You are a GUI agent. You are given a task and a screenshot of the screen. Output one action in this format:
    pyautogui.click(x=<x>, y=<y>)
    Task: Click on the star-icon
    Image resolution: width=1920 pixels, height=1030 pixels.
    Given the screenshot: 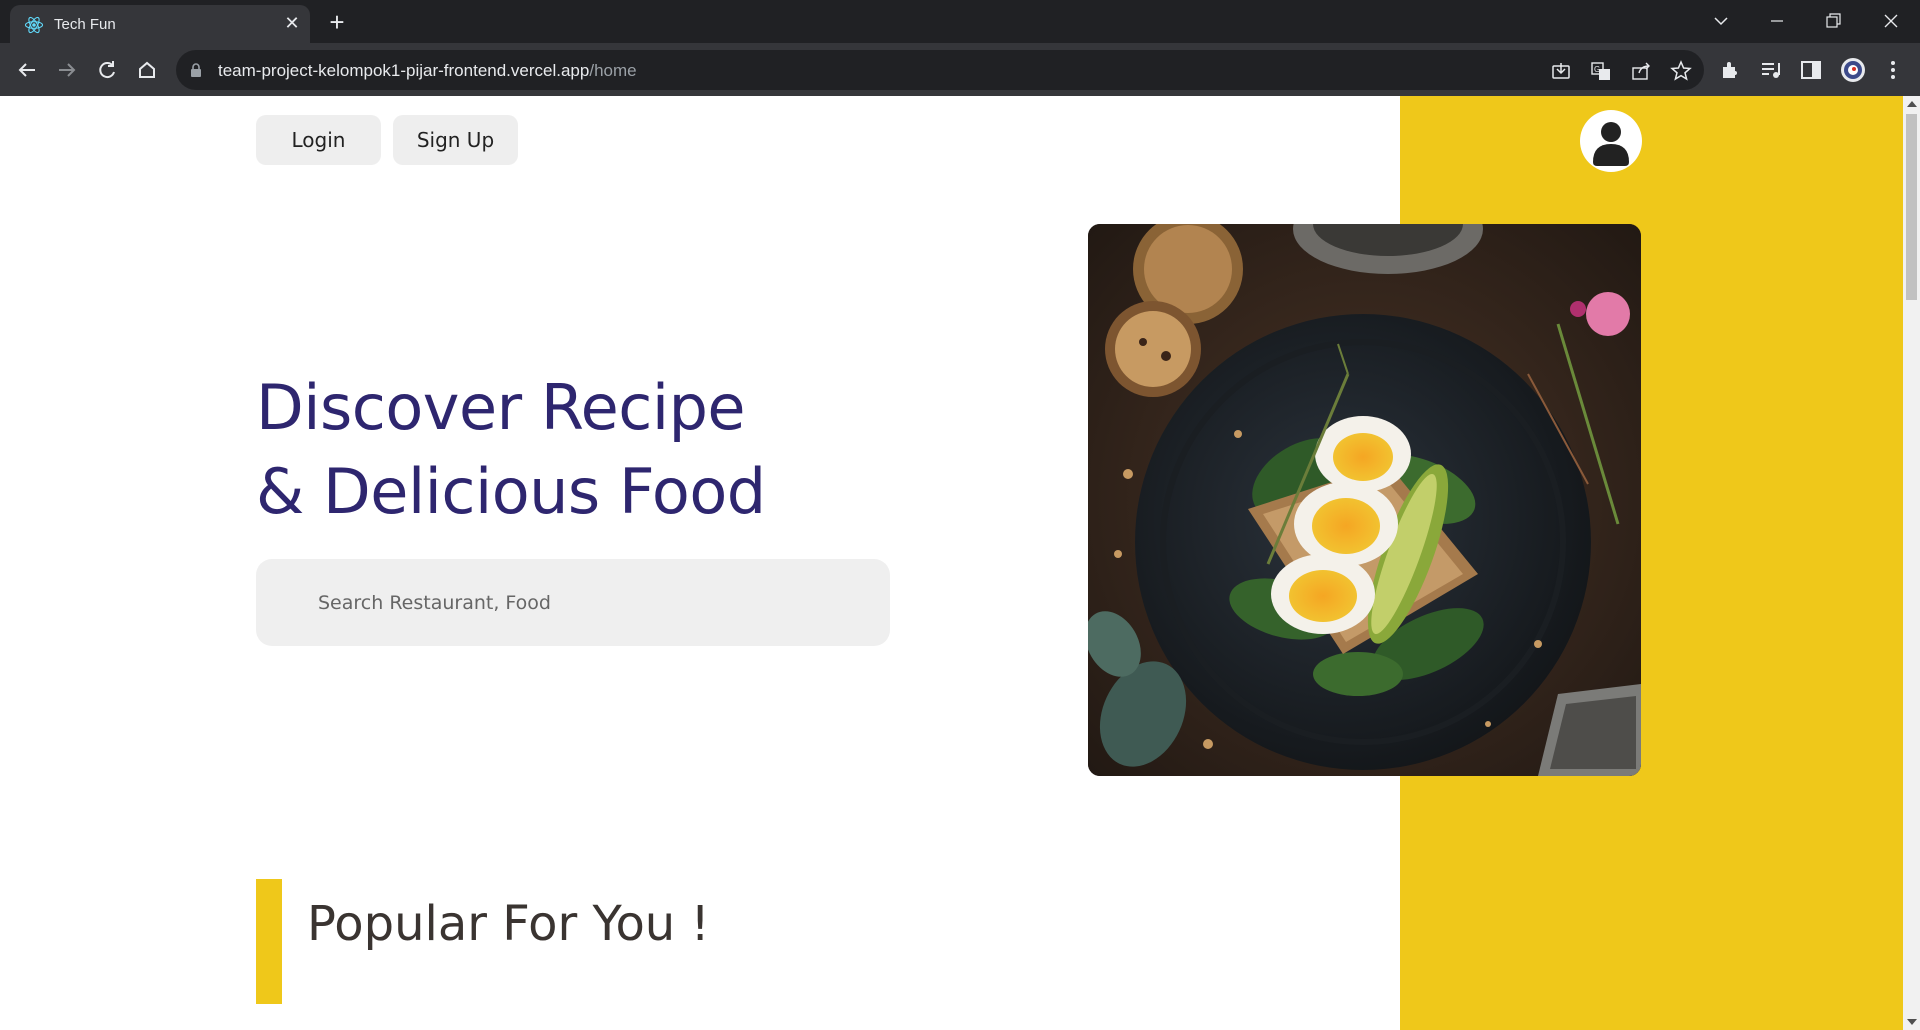 What is the action you would take?
    pyautogui.click(x=1681, y=71)
    